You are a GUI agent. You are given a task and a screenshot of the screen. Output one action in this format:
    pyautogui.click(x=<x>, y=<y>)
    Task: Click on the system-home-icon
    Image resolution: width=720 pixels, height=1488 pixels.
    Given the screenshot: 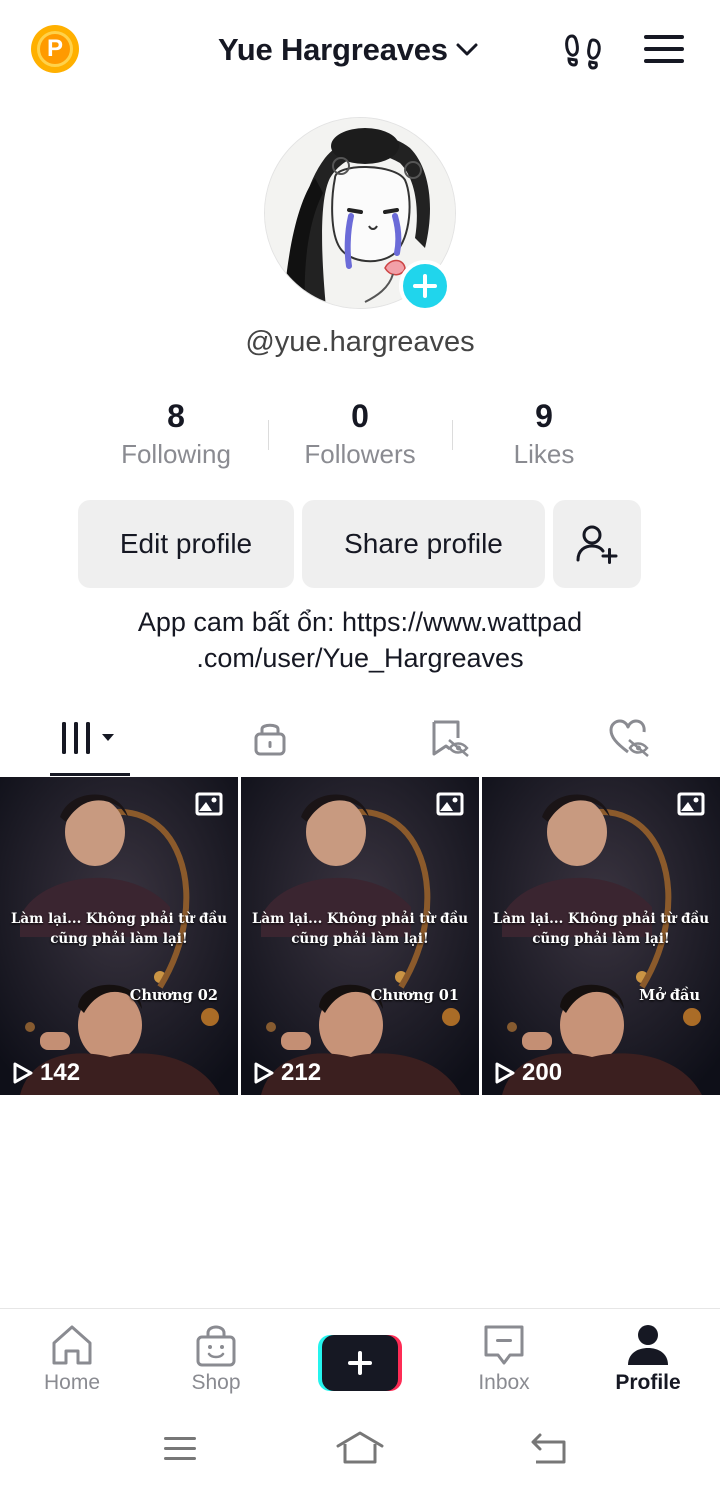 What is the action you would take?
    pyautogui.click(x=360, y=1448)
    